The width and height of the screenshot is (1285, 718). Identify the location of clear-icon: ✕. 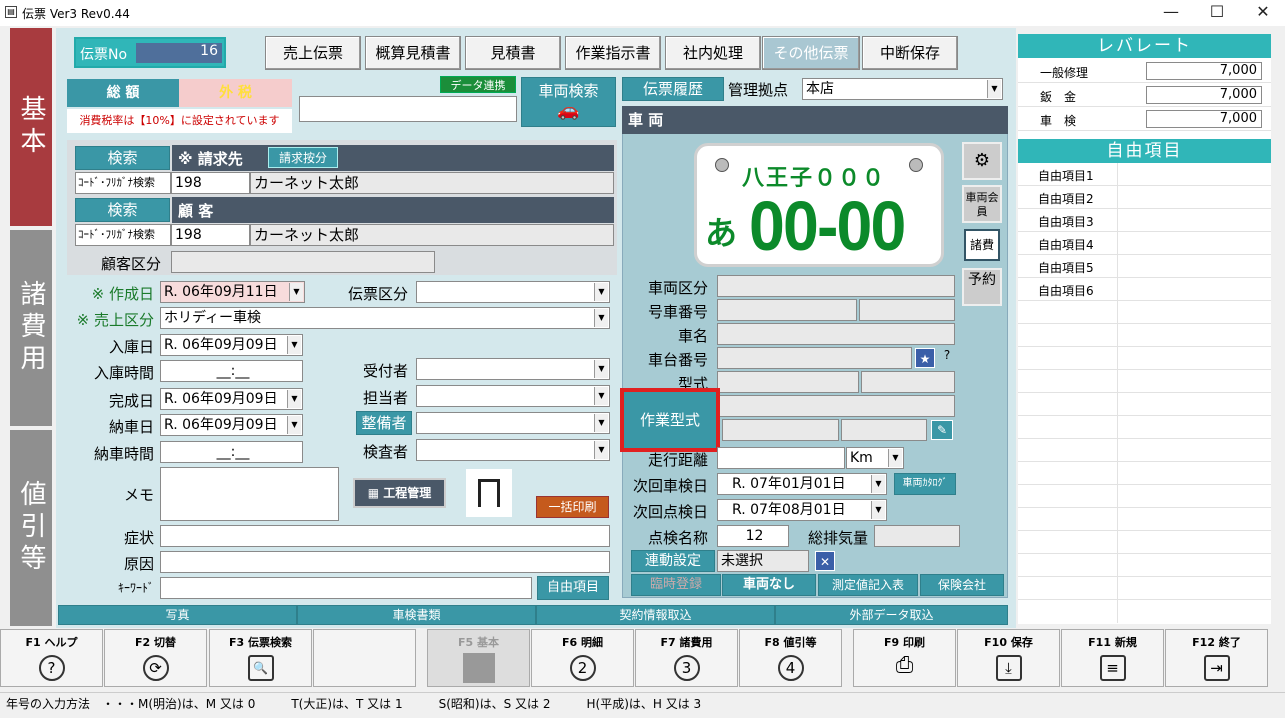
(825, 561).